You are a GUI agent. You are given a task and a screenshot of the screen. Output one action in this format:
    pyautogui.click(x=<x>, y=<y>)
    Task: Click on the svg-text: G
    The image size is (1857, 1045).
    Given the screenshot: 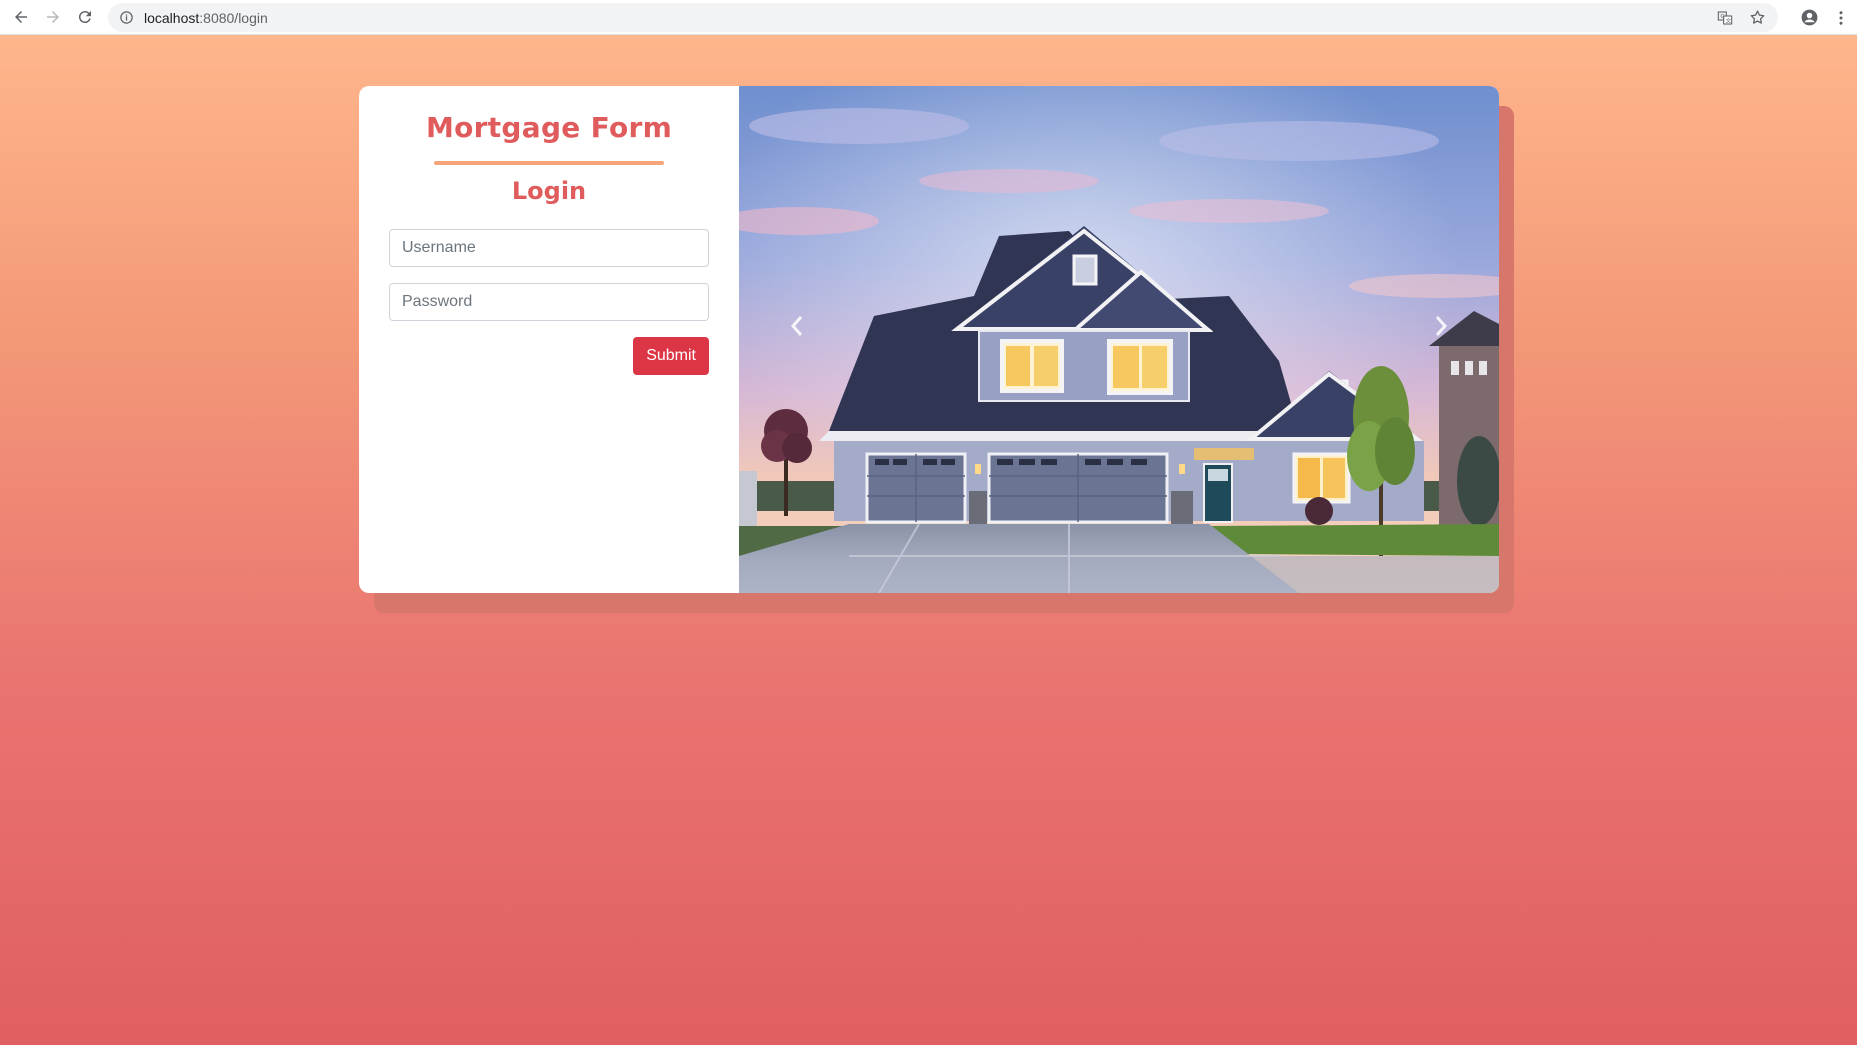 What is the action you would take?
    pyautogui.click(x=1722, y=17)
    